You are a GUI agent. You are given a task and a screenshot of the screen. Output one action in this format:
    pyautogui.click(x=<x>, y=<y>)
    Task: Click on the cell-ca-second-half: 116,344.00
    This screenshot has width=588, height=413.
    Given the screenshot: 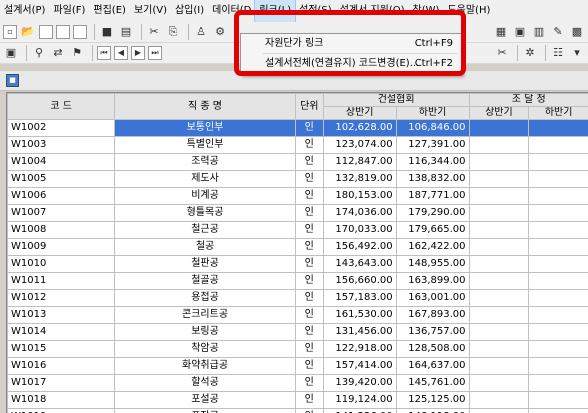 What is the action you would take?
    pyautogui.click(x=432, y=162)
    